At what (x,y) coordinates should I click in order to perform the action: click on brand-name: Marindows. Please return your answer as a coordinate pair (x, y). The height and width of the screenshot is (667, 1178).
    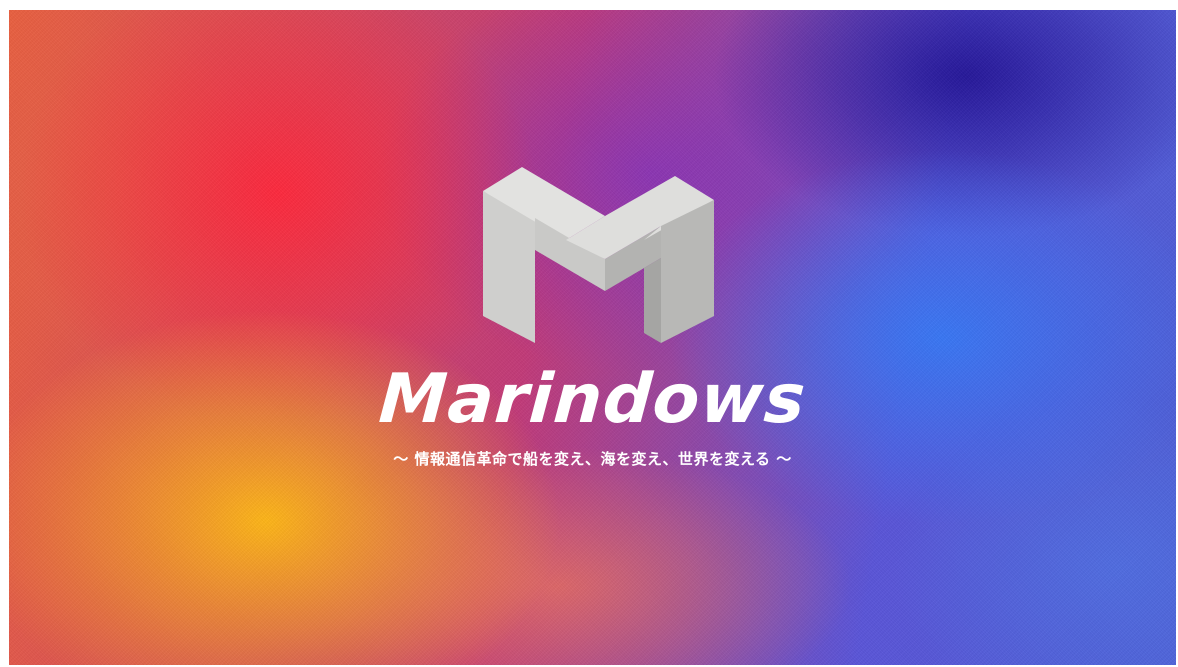
    Looking at the image, I should click on (592, 399).